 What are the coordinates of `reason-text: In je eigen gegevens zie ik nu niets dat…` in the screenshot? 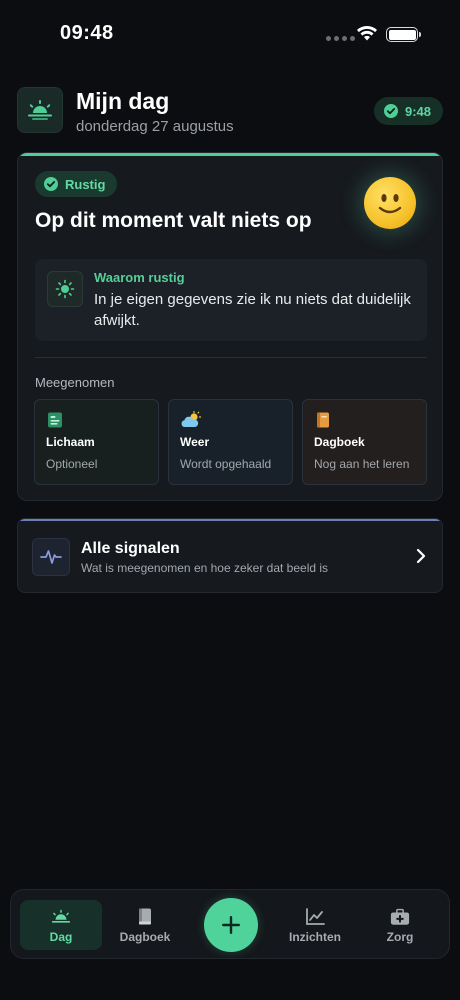 It's located at (252, 310).